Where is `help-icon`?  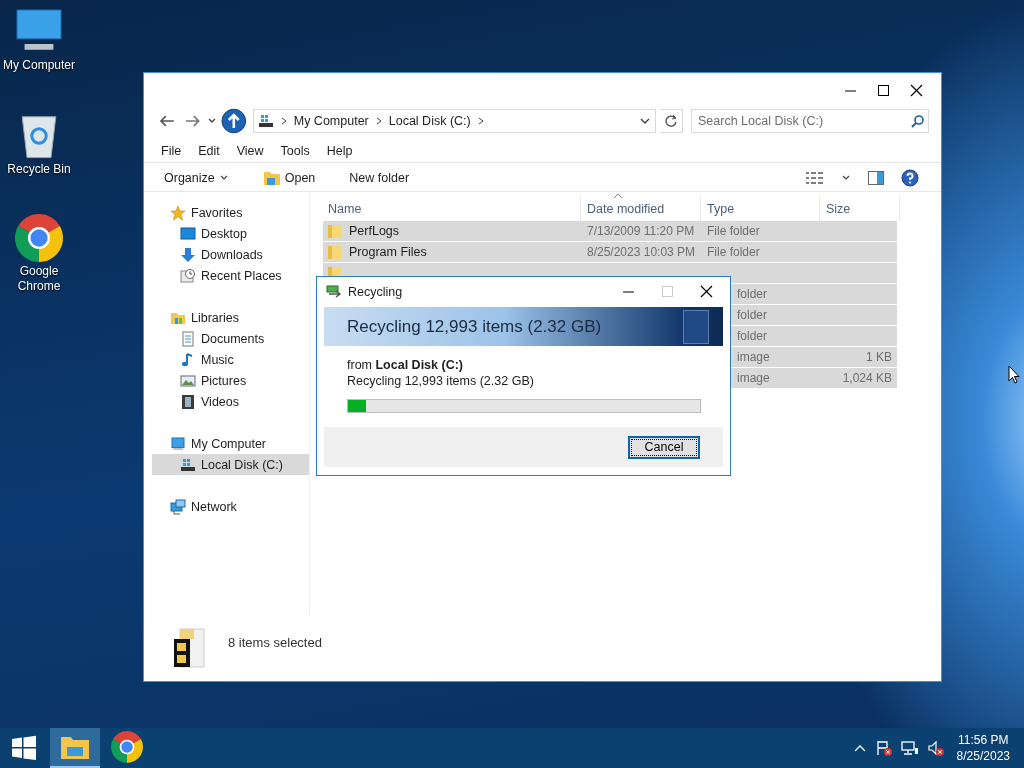
help-icon is located at coordinates (910, 178).